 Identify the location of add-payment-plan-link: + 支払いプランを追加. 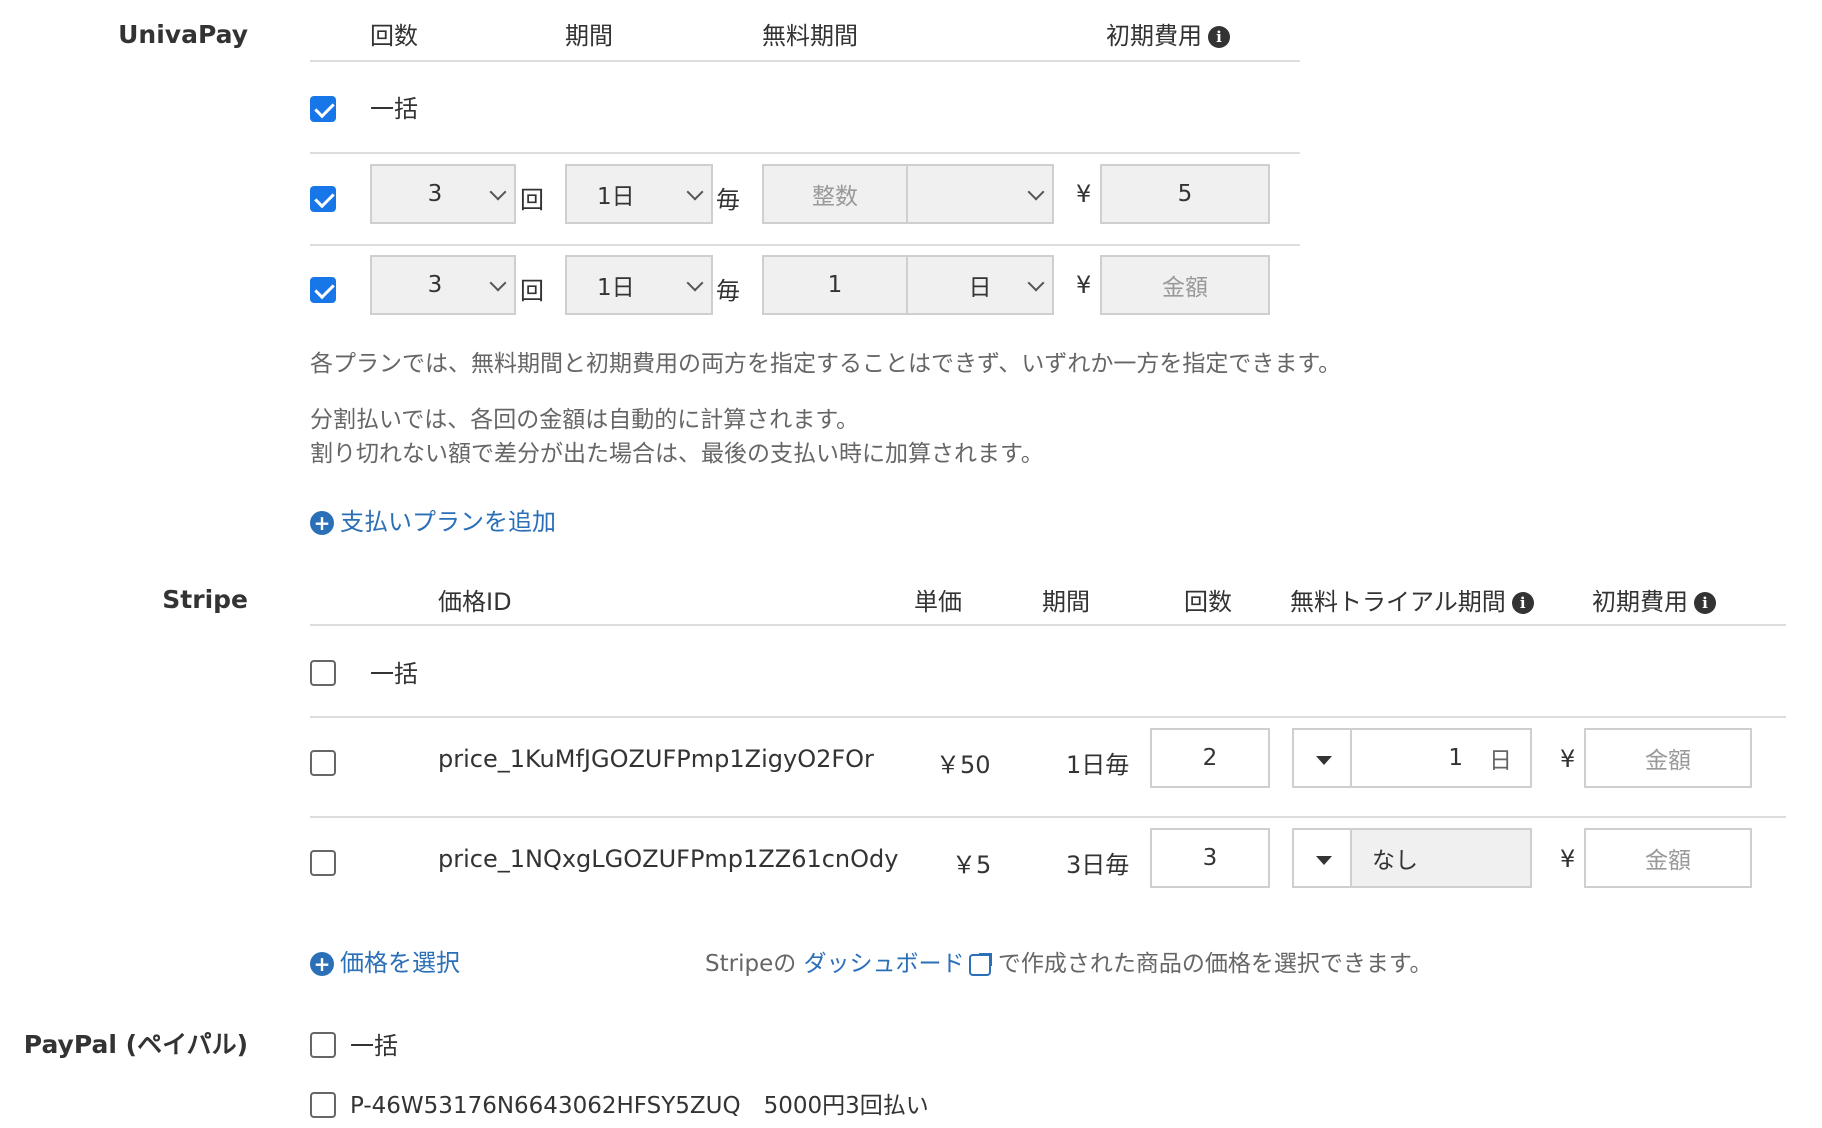
(433, 519).